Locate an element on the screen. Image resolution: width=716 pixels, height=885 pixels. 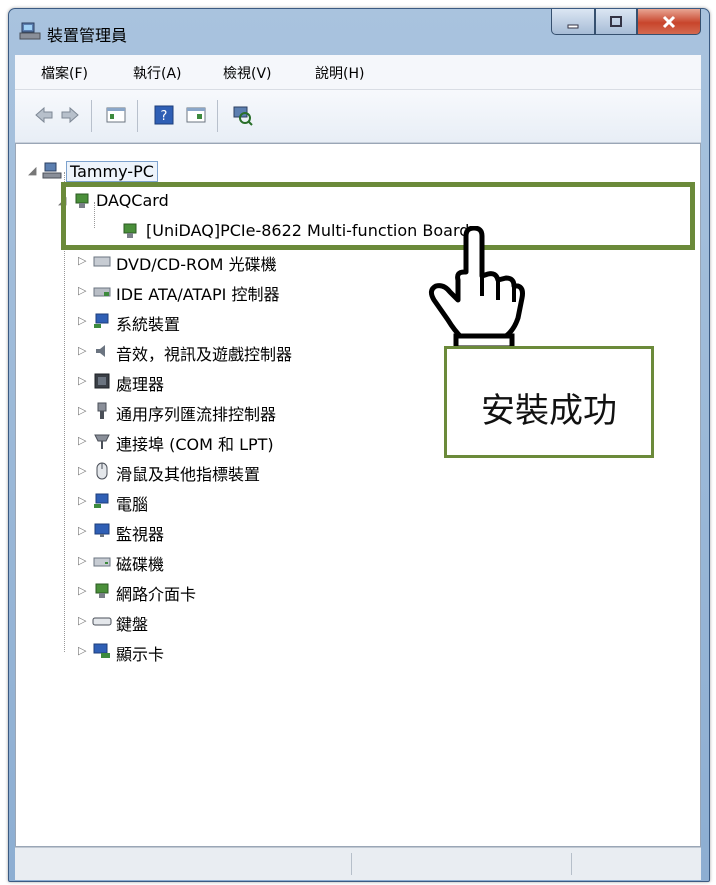
category-label: IDE ATA/ATAPI 控制器 is located at coordinates (198, 294).